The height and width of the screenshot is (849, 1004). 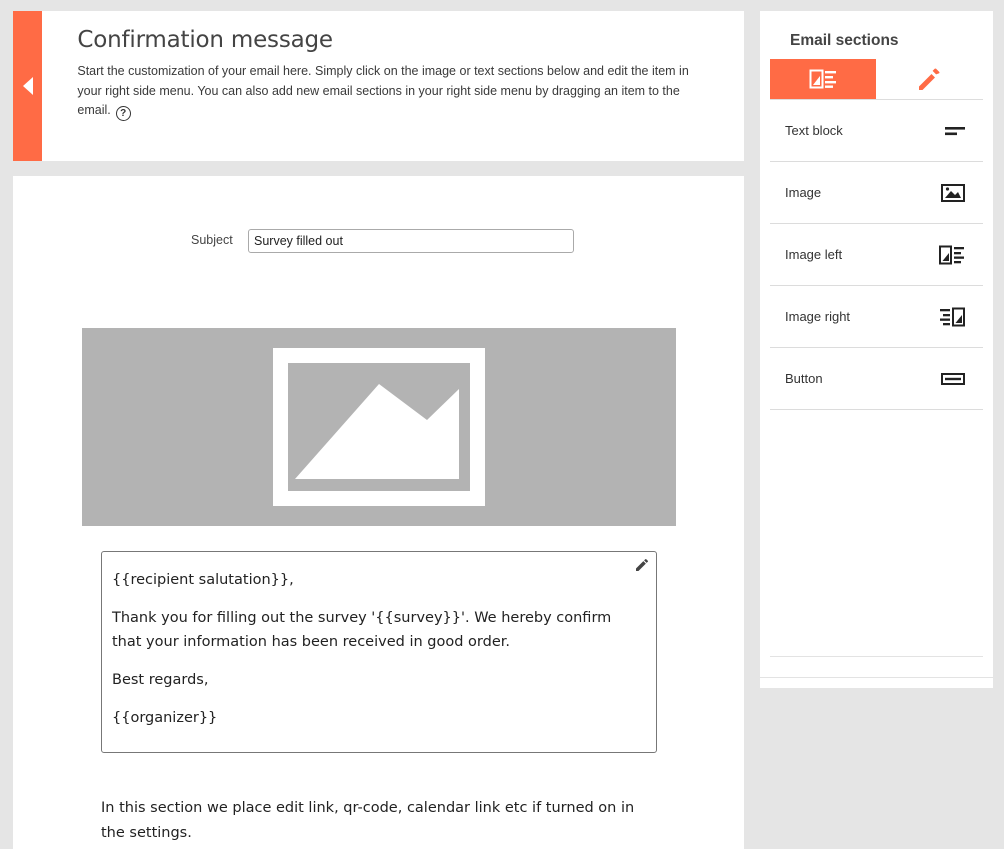 What do you see at coordinates (952, 317) in the screenshot?
I see `image-right-icon` at bounding box center [952, 317].